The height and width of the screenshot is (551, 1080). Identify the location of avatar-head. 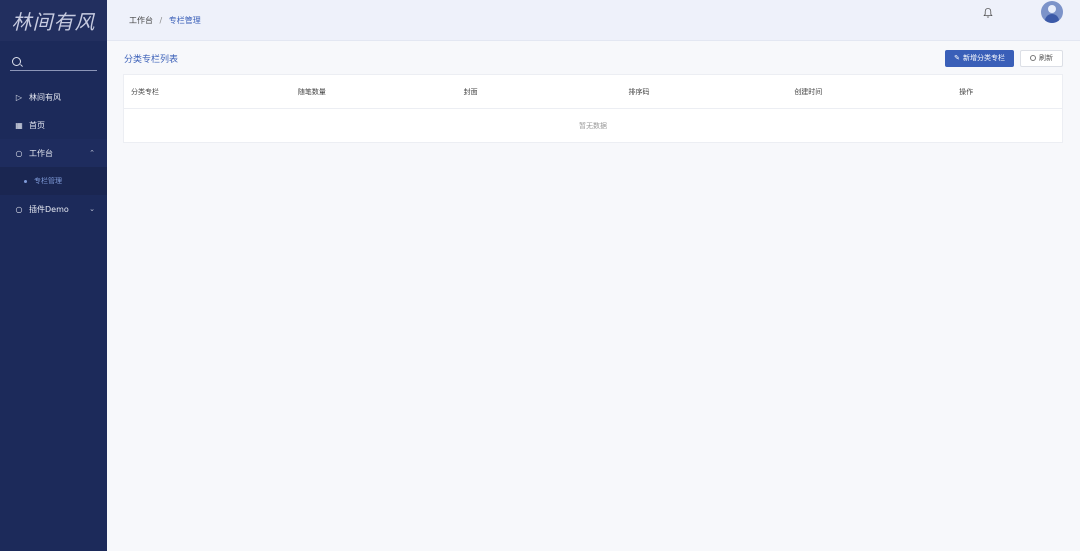
(1052, 9).